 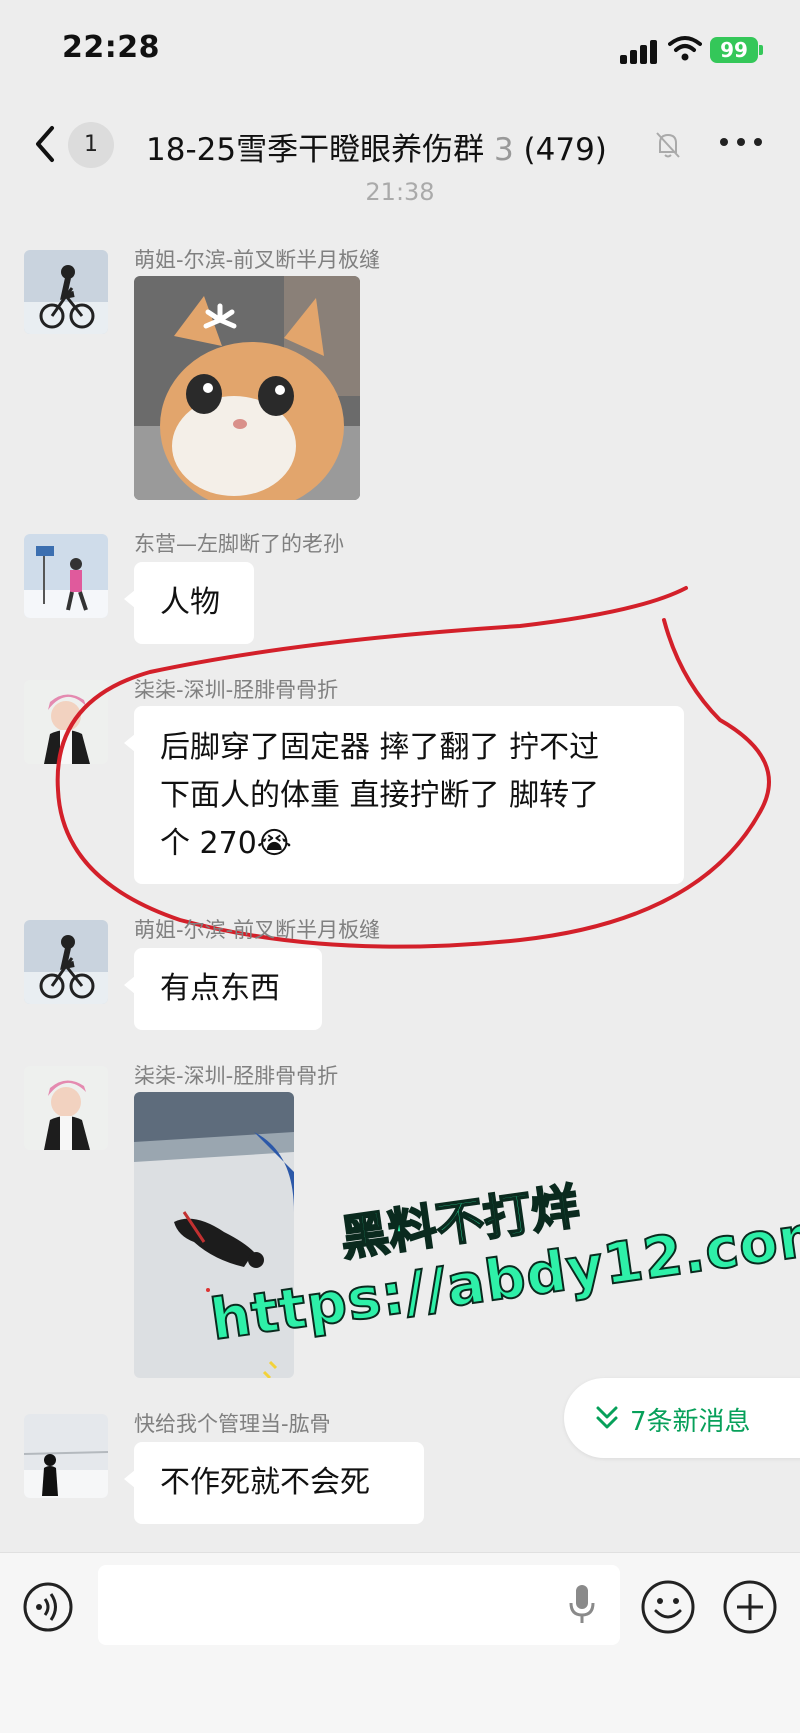 I want to click on message-bubble: 有点东西, so click(x=223, y=989).